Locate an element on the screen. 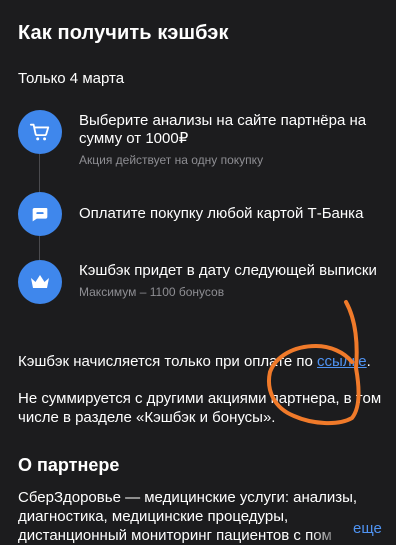 The image size is (396, 545). show-more-button: еще is located at coordinates (365, 528).